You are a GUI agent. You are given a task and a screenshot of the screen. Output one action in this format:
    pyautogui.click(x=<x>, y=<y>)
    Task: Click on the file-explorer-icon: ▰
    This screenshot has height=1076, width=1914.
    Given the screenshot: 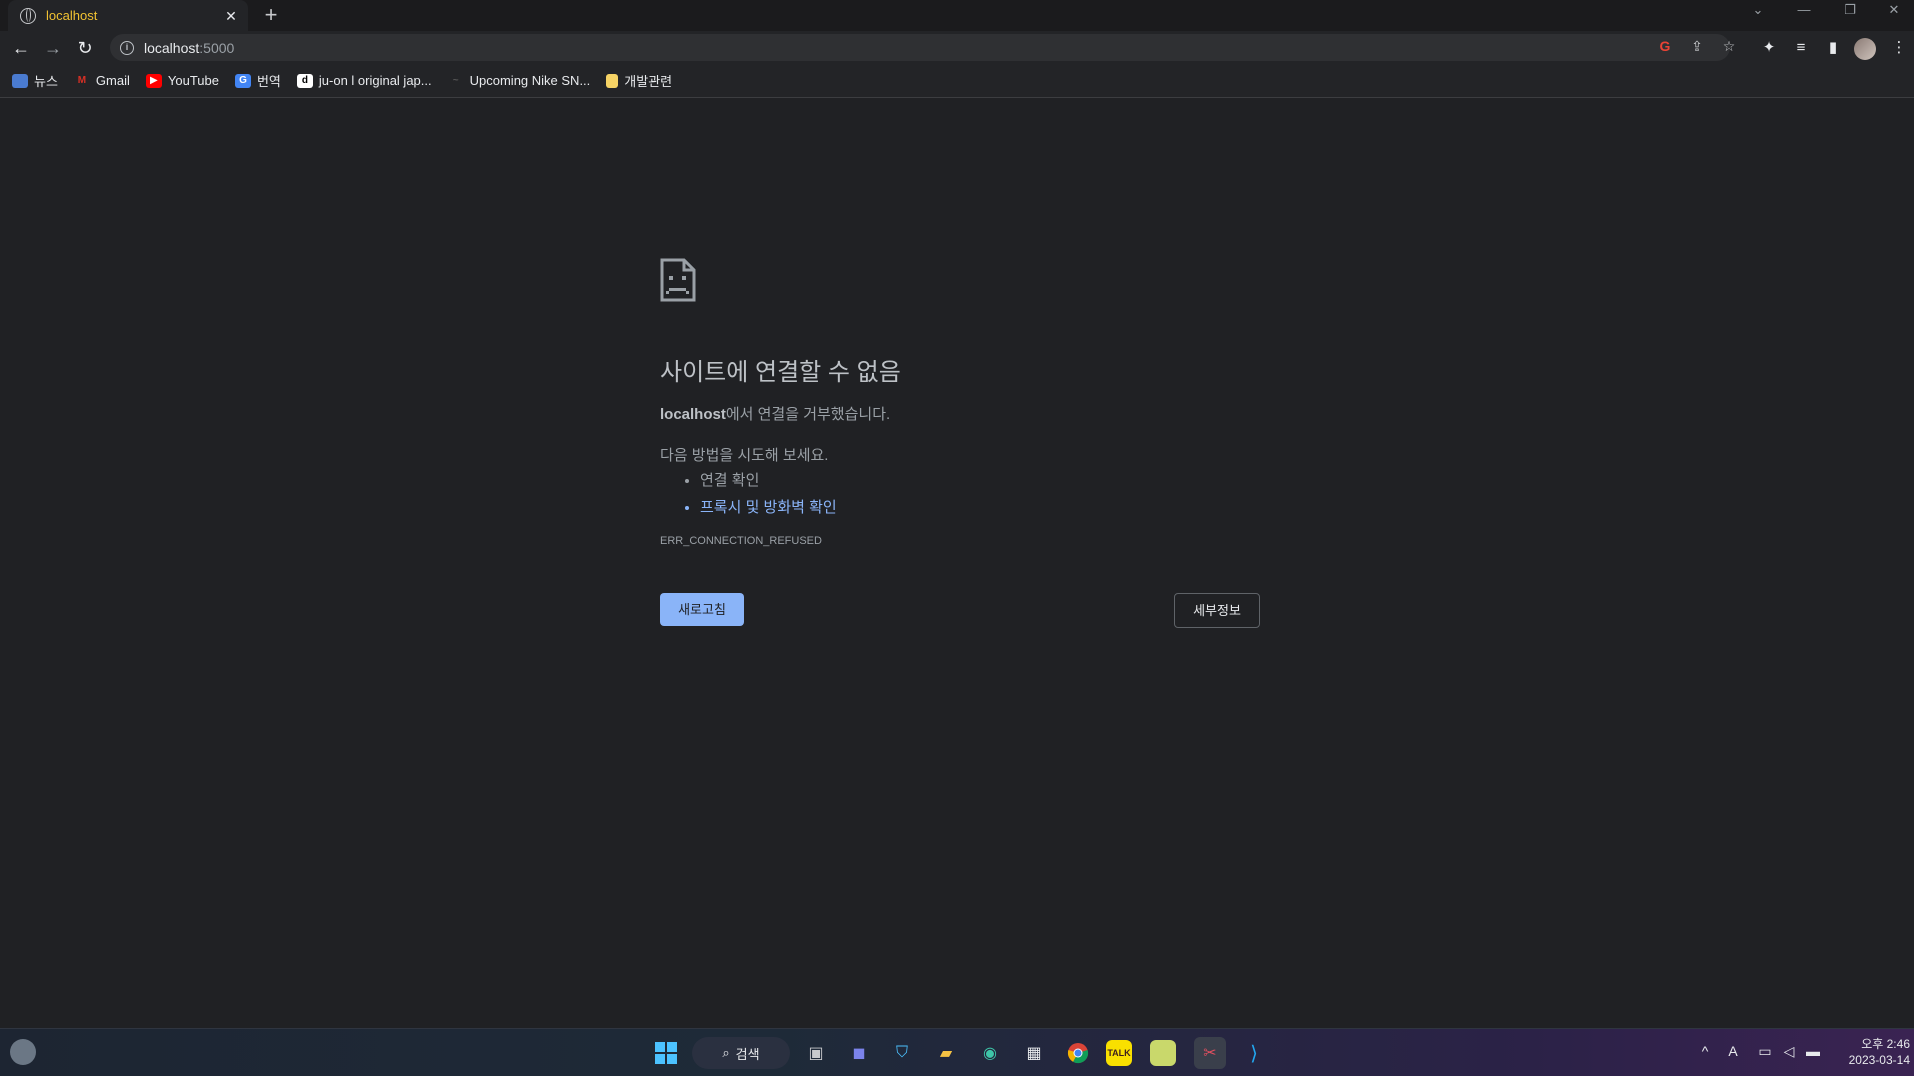 What is the action you would take?
    pyautogui.click(x=946, y=1053)
    